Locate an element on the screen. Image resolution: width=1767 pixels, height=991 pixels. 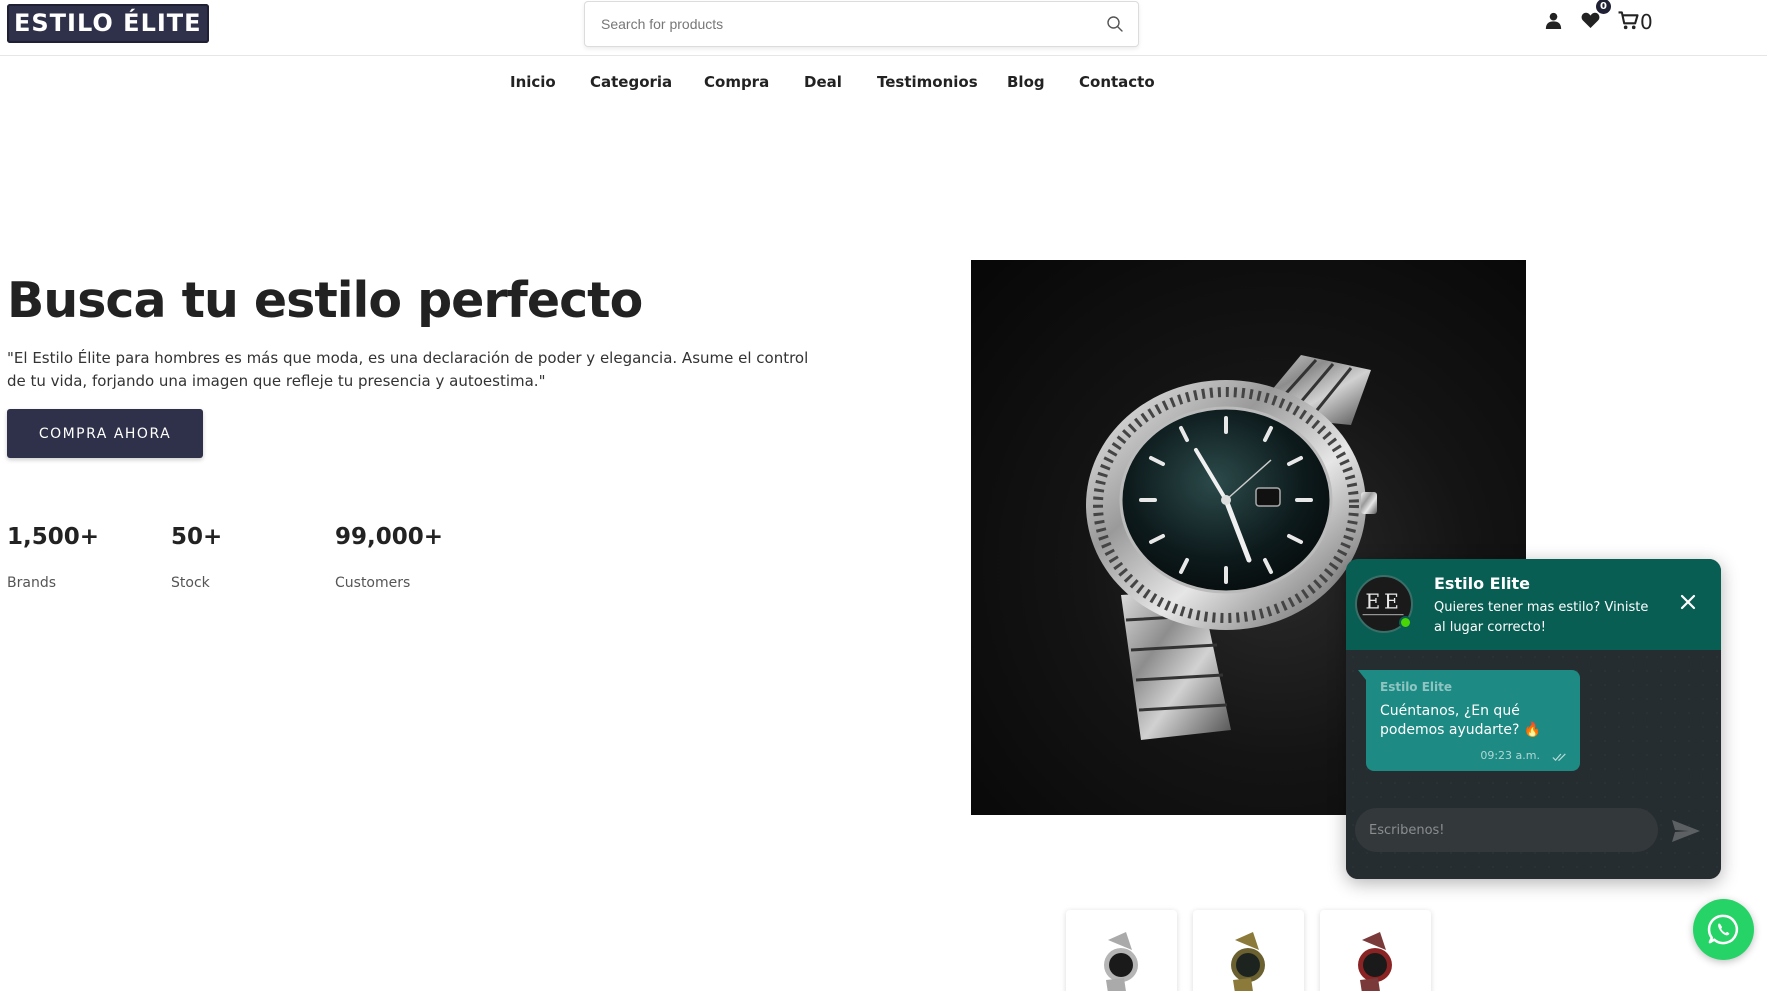
send-icon is located at coordinates (1686, 831).